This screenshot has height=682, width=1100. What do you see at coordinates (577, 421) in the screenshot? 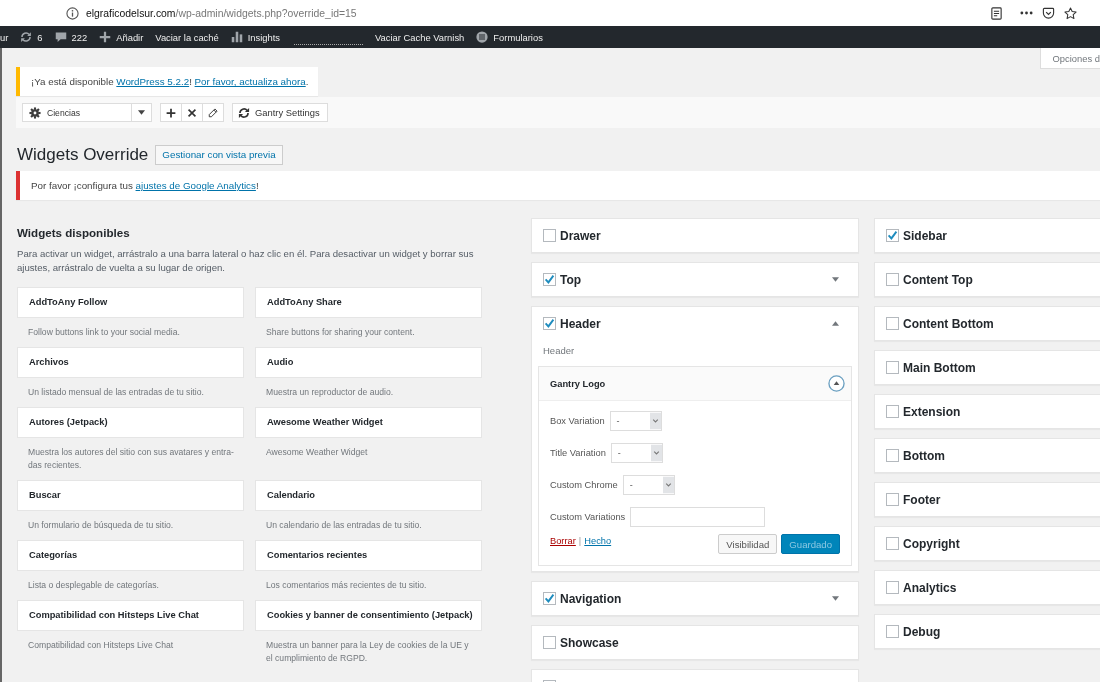
I see `field-label: Box Variation` at bounding box center [577, 421].